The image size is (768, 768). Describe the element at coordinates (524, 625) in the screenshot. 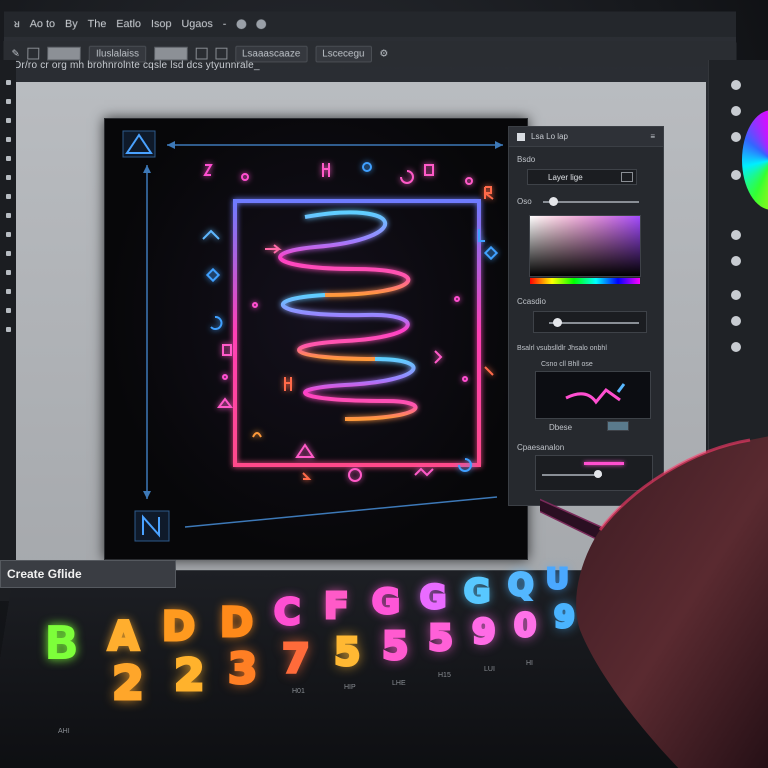

I see `glyph-tile: 0` at that location.